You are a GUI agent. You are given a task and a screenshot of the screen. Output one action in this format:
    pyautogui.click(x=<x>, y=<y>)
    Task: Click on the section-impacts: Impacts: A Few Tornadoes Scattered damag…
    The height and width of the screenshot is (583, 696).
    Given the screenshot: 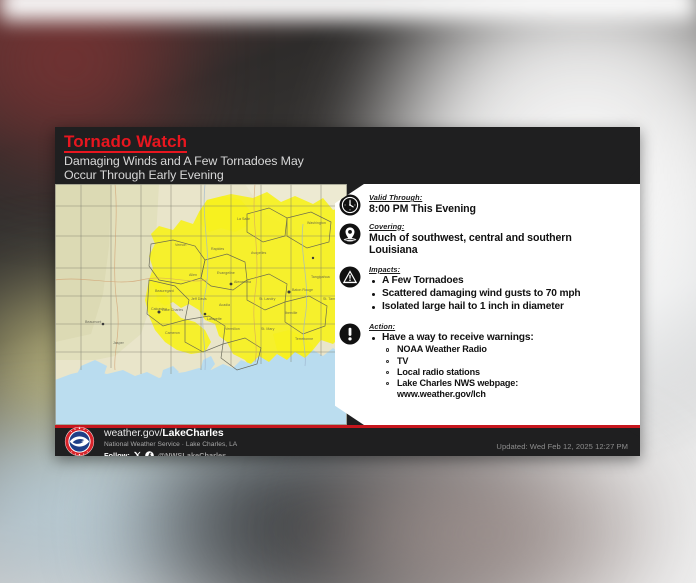 What is the action you would take?
    pyautogui.click(x=485, y=288)
    